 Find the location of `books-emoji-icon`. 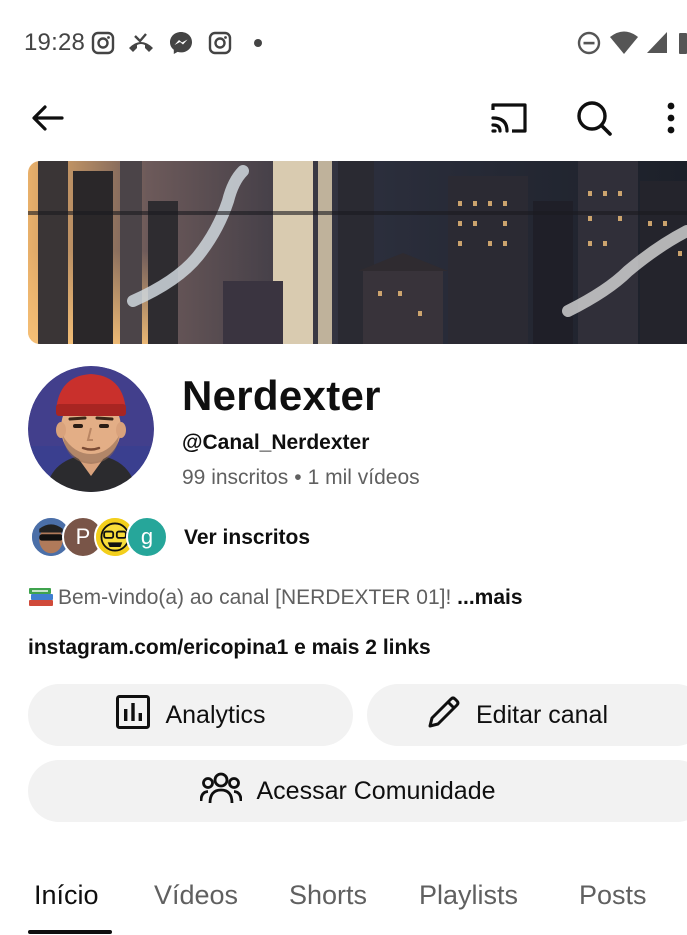

books-emoji-icon is located at coordinates (41, 596).